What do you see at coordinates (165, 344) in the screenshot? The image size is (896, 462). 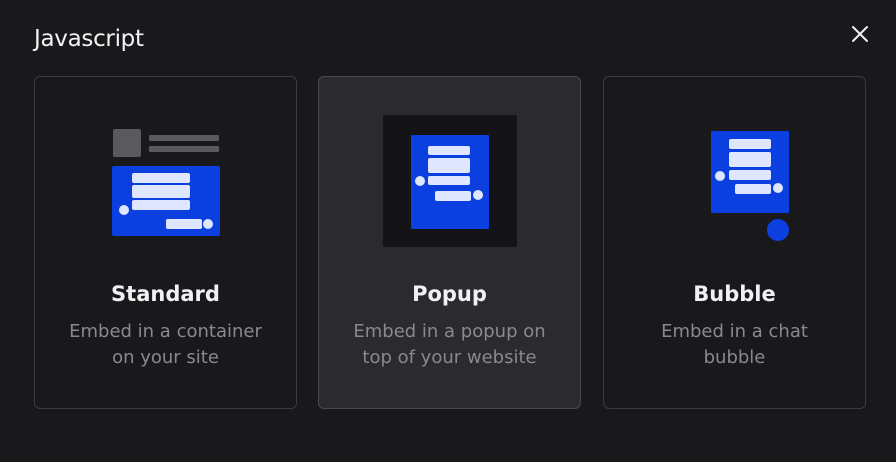 I see `option-description-standard: Embed in a container on your site` at bounding box center [165, 344].